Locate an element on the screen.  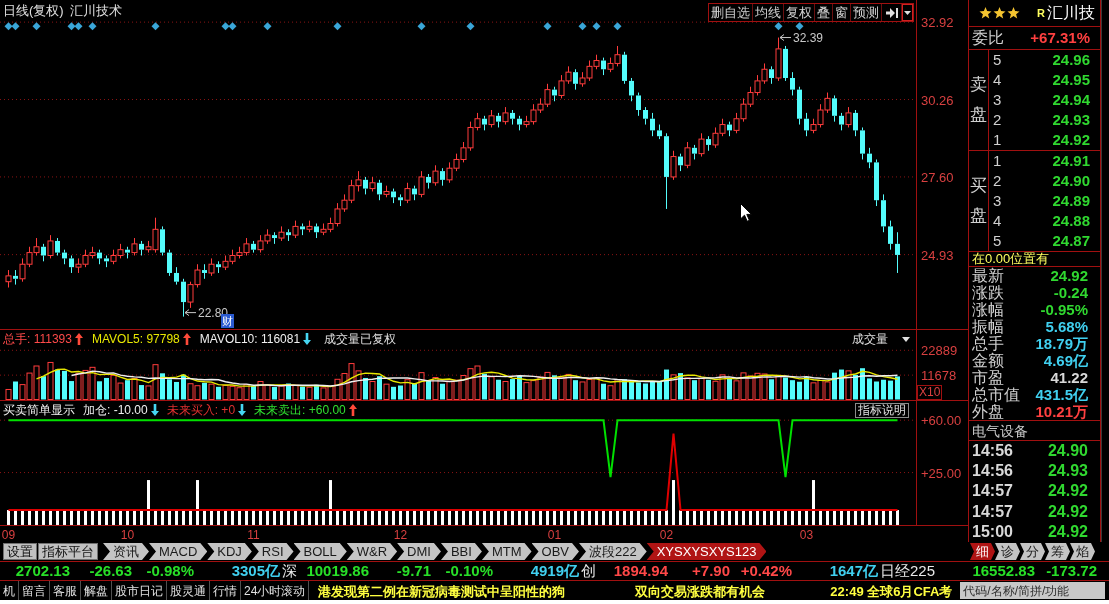
arrow-left-icon is located at coordinates (785, 38).